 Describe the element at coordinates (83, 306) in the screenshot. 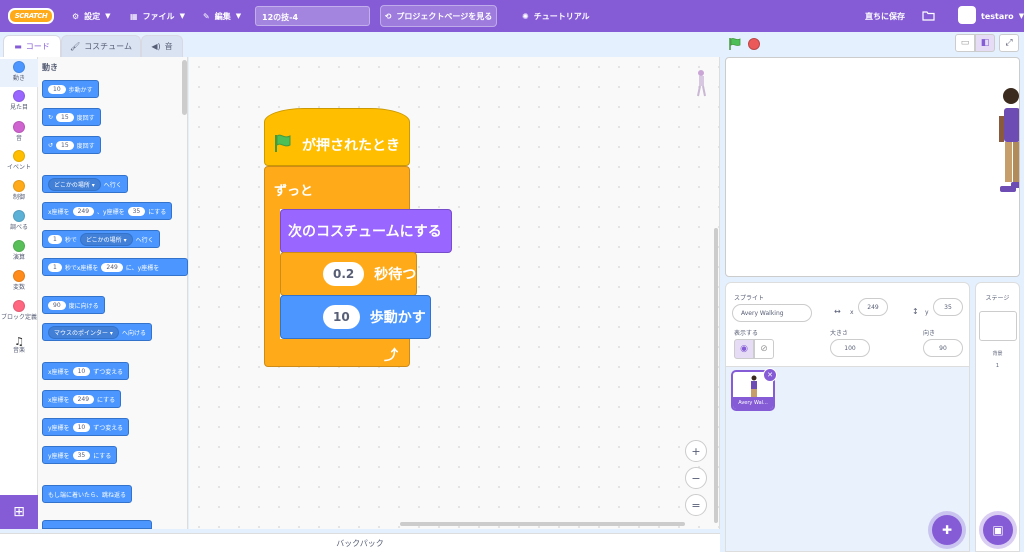

I see `block-text: 度に向ける` at that location.